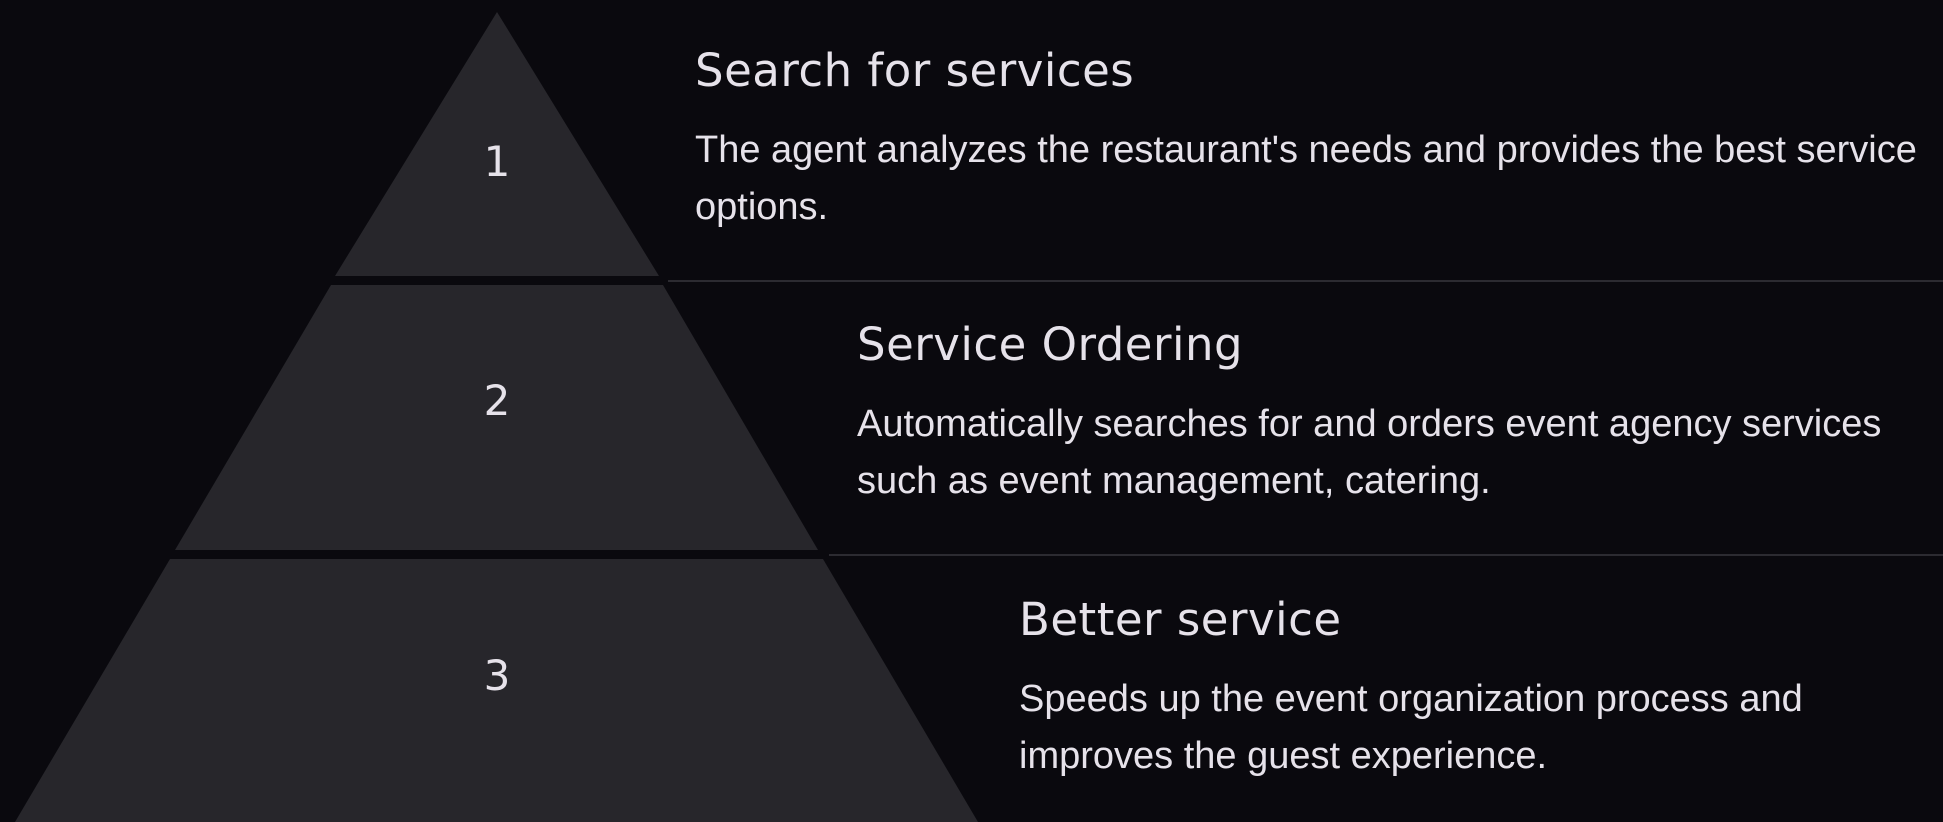  What do you see at coordinates (915, 70) in the screenshot?
I see `step-1-title: Search for services` at bounding box center [915, 70].